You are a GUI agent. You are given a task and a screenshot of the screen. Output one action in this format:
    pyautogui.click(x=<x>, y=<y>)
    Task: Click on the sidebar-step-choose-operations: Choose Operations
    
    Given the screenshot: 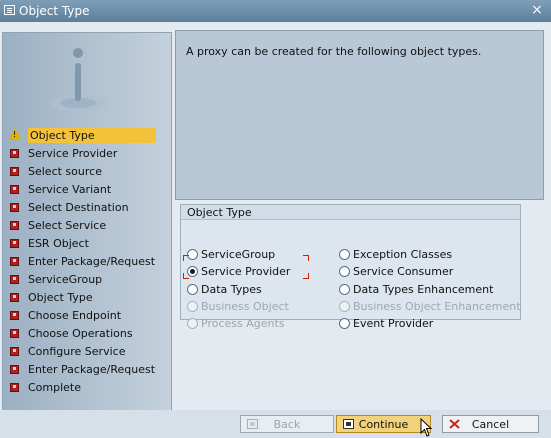 What is the action you would take?
    pyautogui.click(x=82, y=333)
    